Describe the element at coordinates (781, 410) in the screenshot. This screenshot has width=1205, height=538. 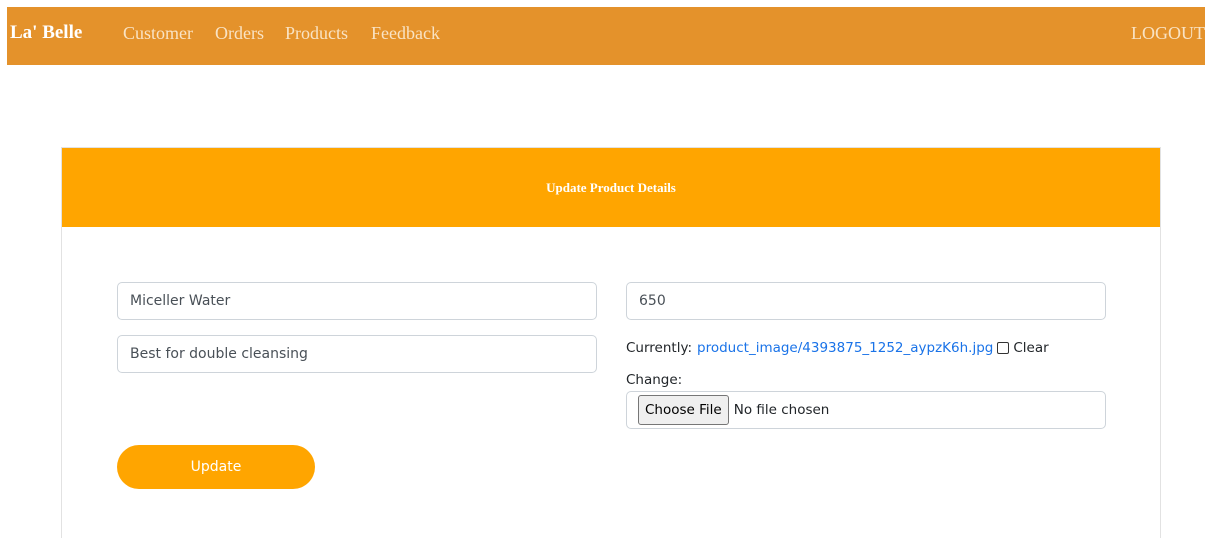
I see `file-status-text: No file chosen` at that location.